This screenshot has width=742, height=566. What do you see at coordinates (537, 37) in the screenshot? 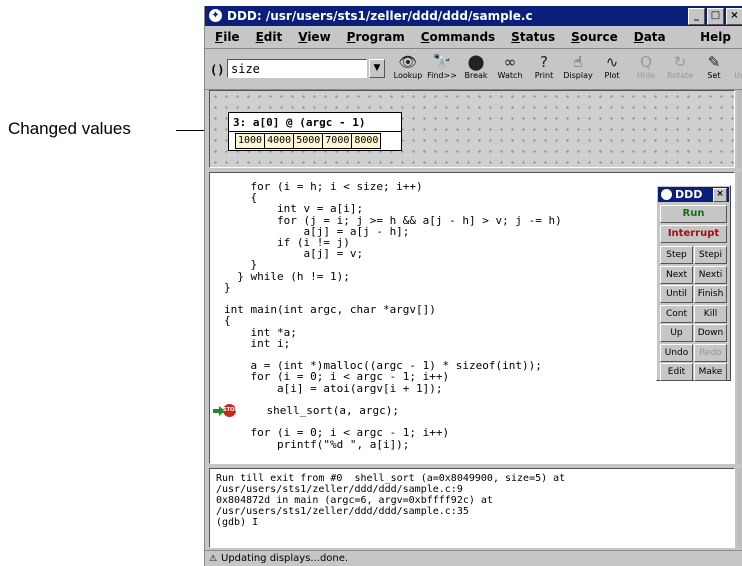
I see `menu-label: tatus` at bounding box center [537, 37].